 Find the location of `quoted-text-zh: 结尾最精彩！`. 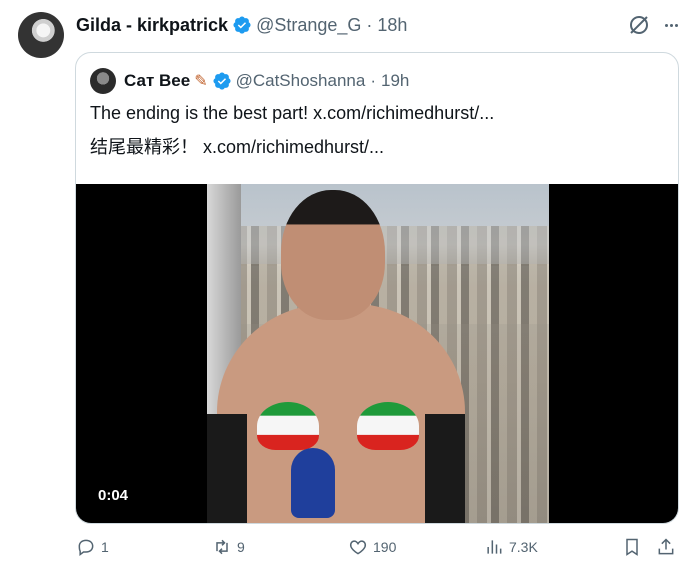

quoted-text-zh: 结尾最精彩！ is located at coordinates (144, 147).